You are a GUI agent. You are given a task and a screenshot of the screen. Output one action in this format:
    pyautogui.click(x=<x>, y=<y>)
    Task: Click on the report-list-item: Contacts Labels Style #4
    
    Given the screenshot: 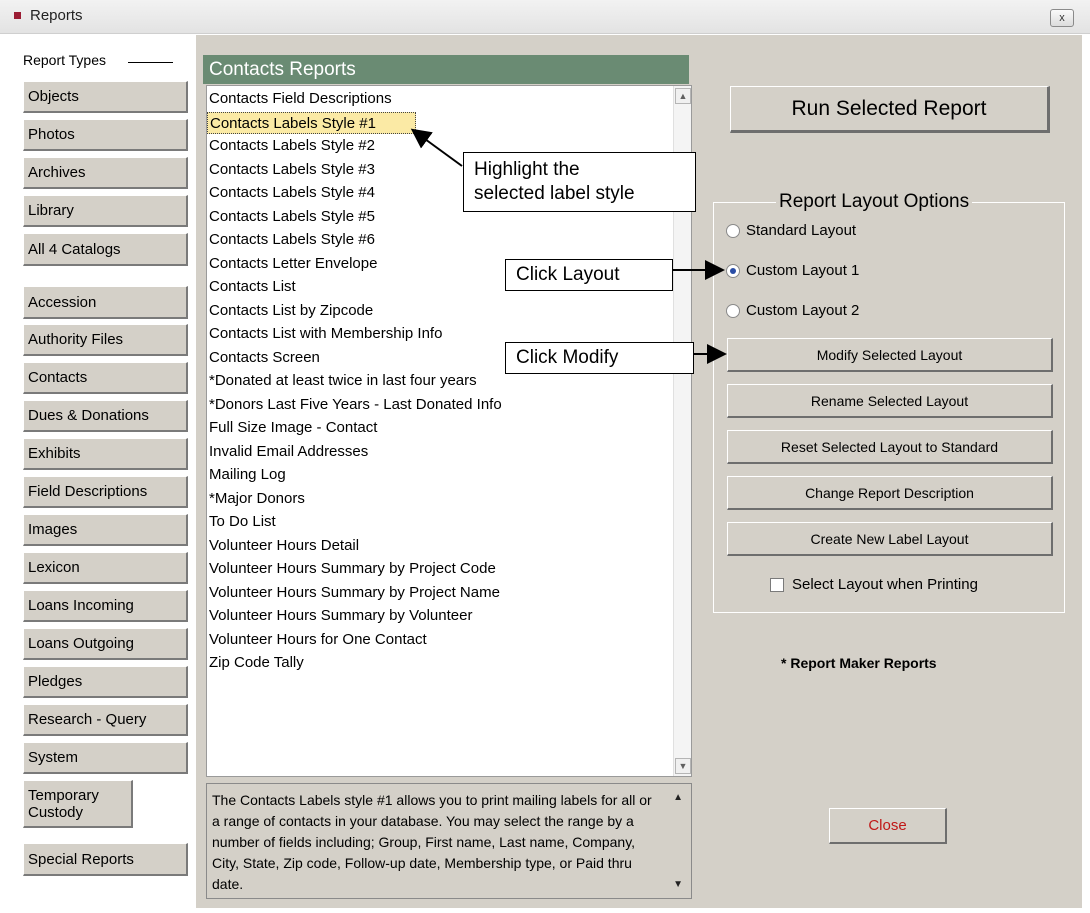 What is the action you would take?
    pyautogui.click(x=291, y=193)
    